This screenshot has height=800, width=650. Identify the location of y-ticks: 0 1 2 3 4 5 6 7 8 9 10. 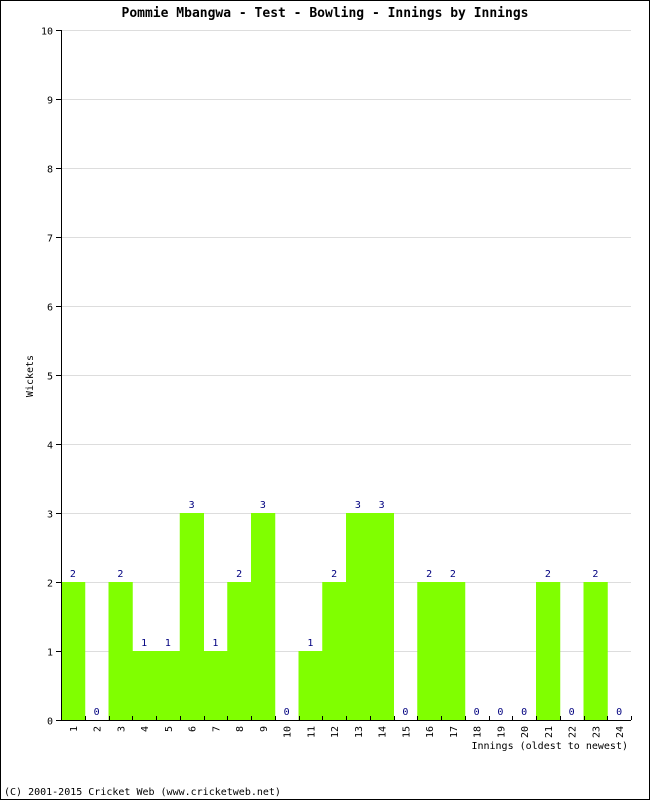
(51, 377).